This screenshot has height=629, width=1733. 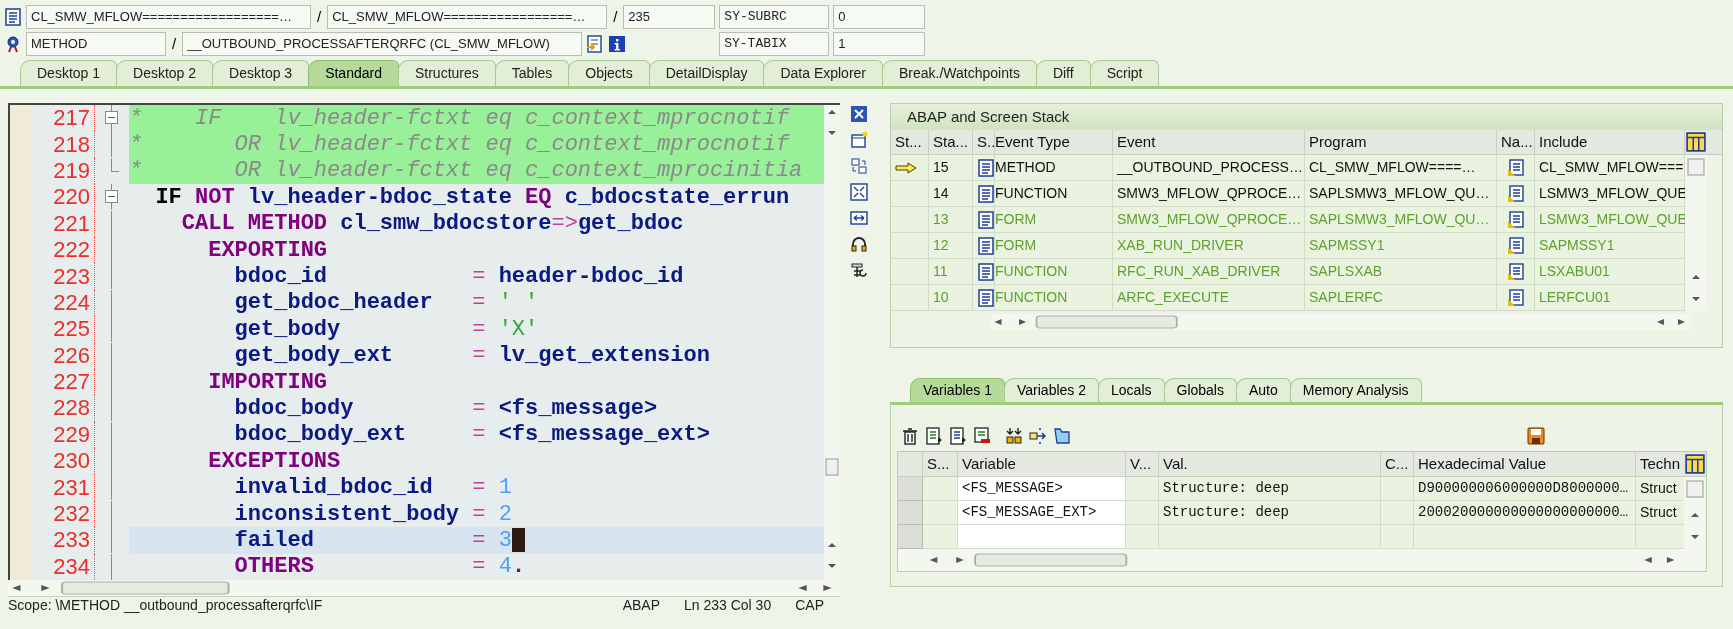 I want to click on line-number: 233, so click(x=71, y=540).